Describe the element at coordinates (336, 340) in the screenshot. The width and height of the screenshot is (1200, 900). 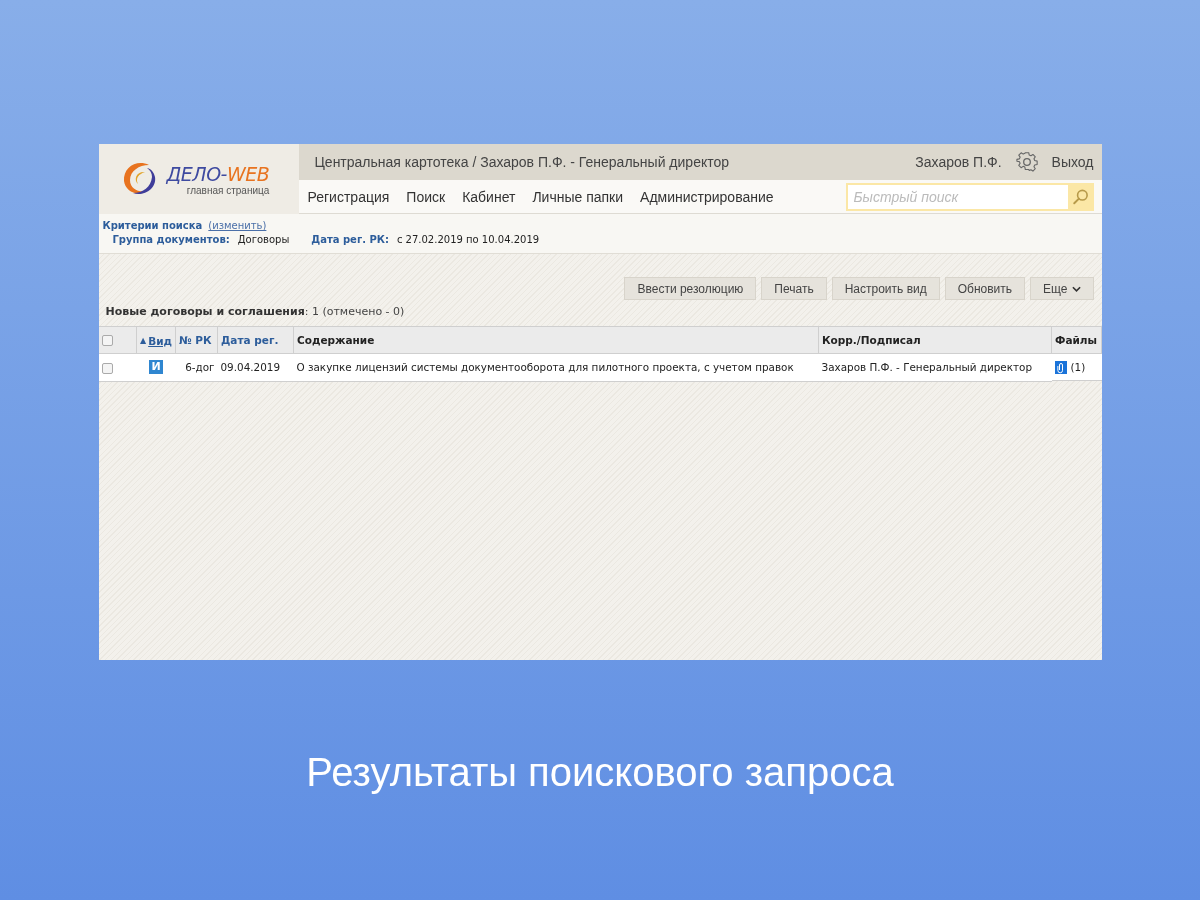
I see `column-header: Содержание` at that location.